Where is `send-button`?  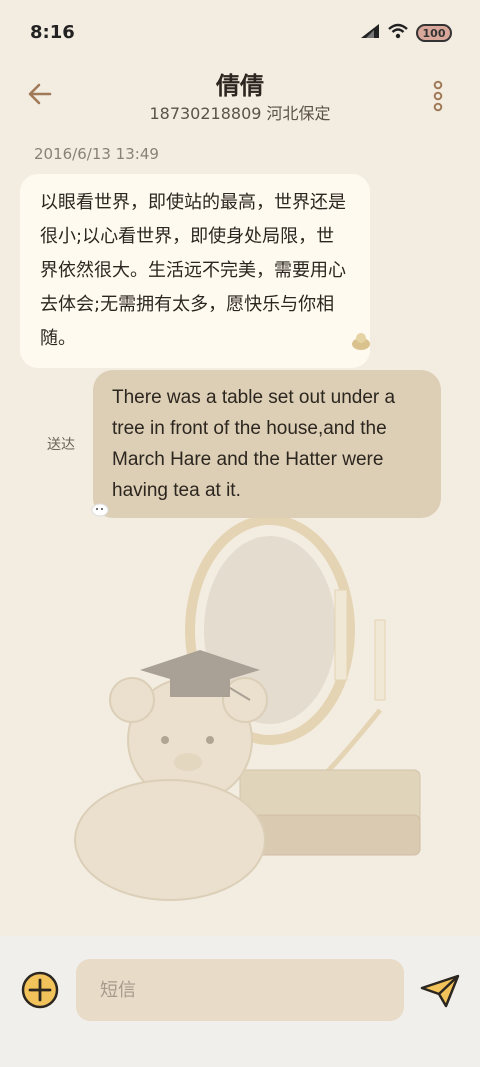 send-button is located at coordinates (440, 990).